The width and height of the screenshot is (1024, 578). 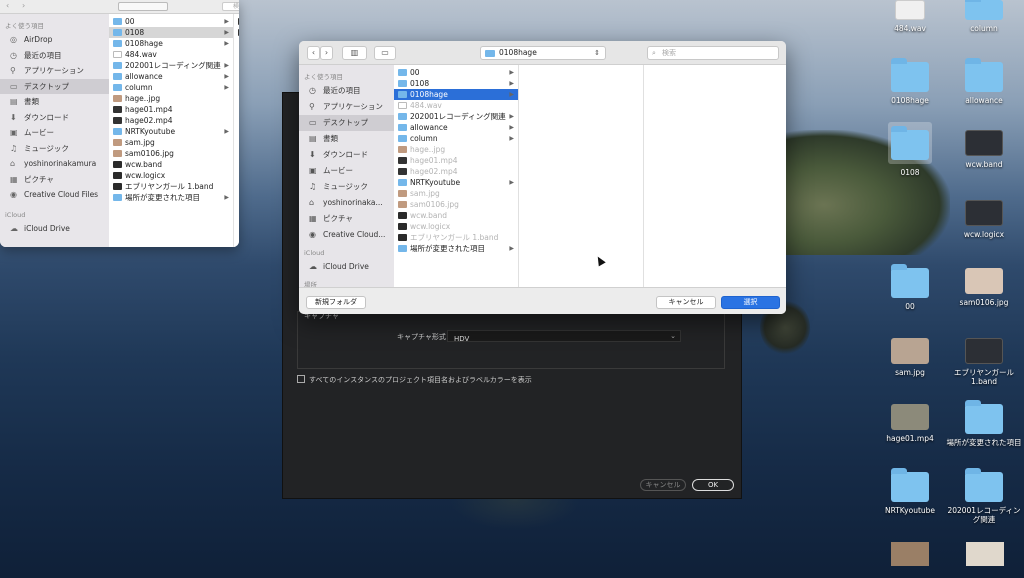 What do you see at coordinates (434, 160) in the screenshot?
I see `list-item-label: hage01.mp4` at bounding box center [434, 160].